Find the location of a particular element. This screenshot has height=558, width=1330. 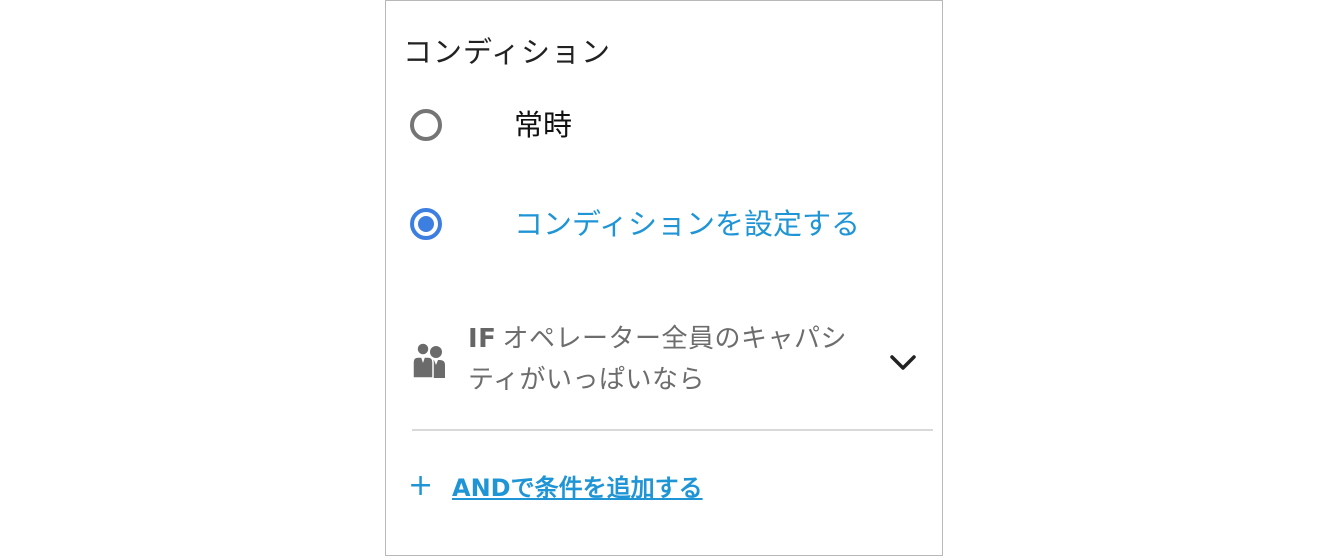

add-and-condition-button: + ANDで条件を追加する is located at coordinates (568, 487).